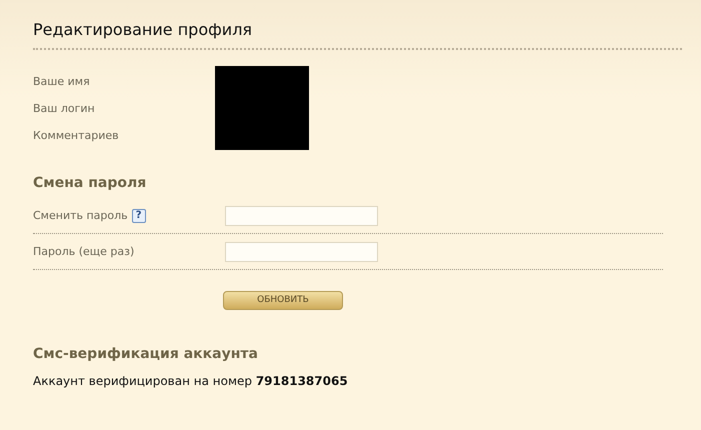 The width and height of the screenshot is (701, 430). I want to click on section-heading: Смена пароля, so click(89, 183).